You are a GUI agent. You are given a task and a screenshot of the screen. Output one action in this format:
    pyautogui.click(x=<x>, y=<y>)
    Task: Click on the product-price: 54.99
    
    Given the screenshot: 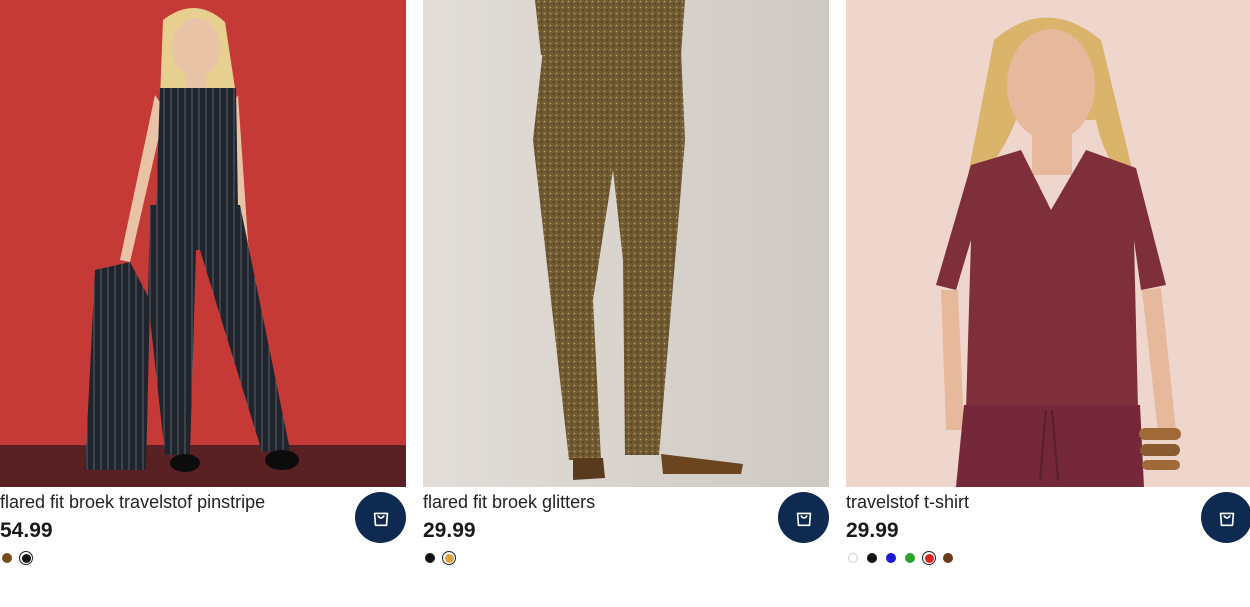 What is the action you would take?
    pyautogui.click(x=26, y=530)
    